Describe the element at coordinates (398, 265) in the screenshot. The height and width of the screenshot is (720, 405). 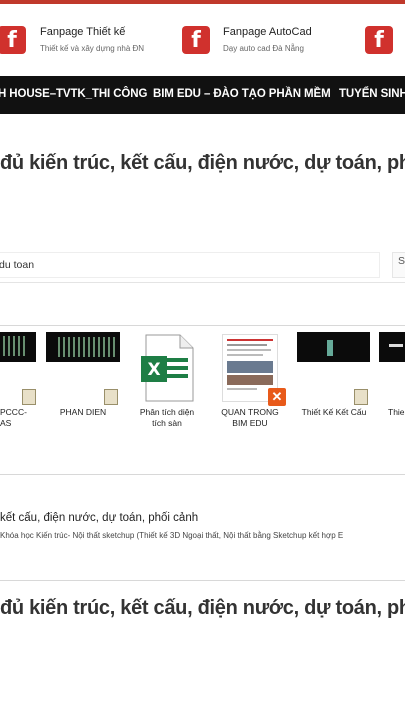
I see `search-button: Se` at that location.